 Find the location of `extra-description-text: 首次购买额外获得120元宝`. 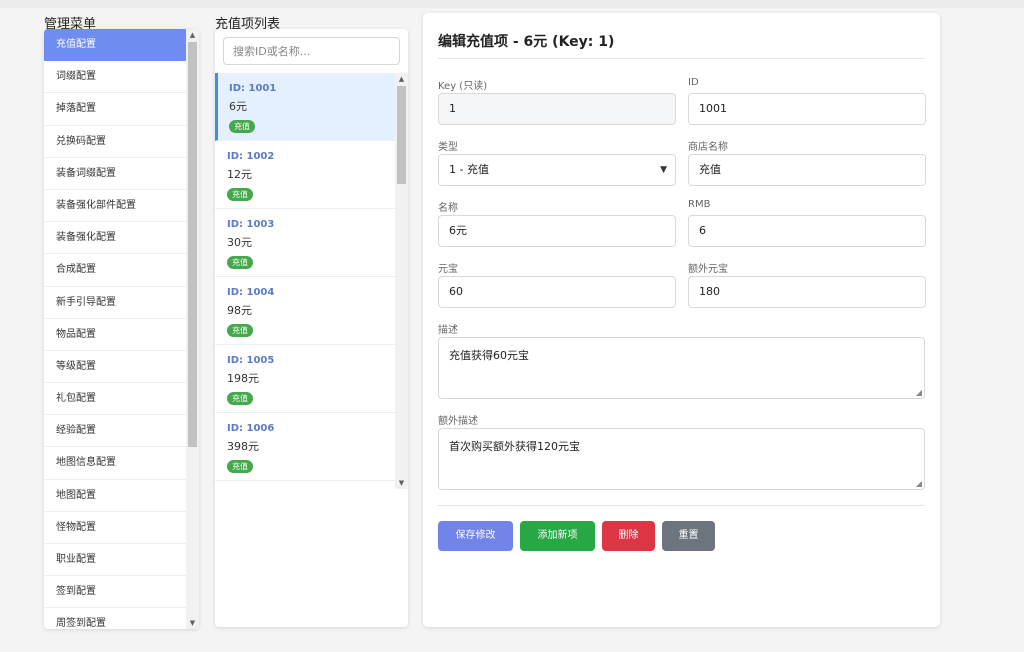

extra-description-text: 首次购买额外获得120元宝 is located at coordinates (514, 446).